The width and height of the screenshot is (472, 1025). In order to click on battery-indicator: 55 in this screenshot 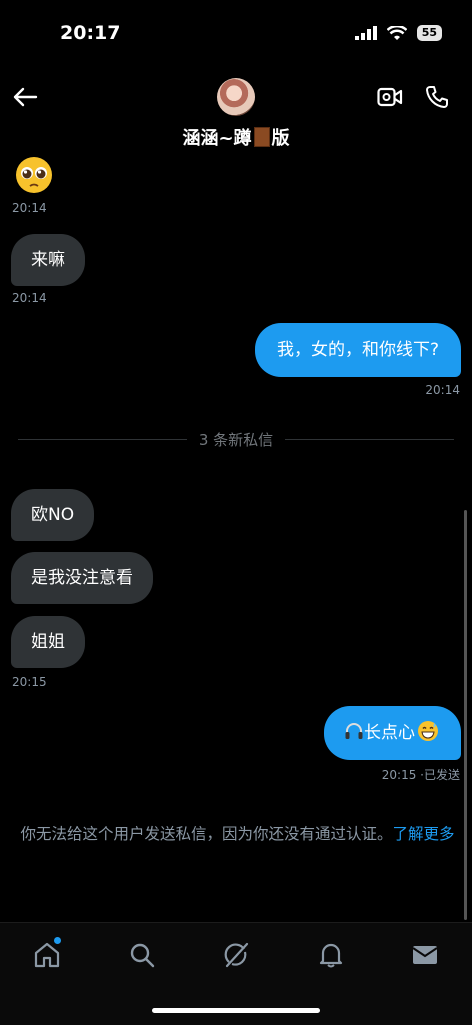, I will do `click(429, 33)`.